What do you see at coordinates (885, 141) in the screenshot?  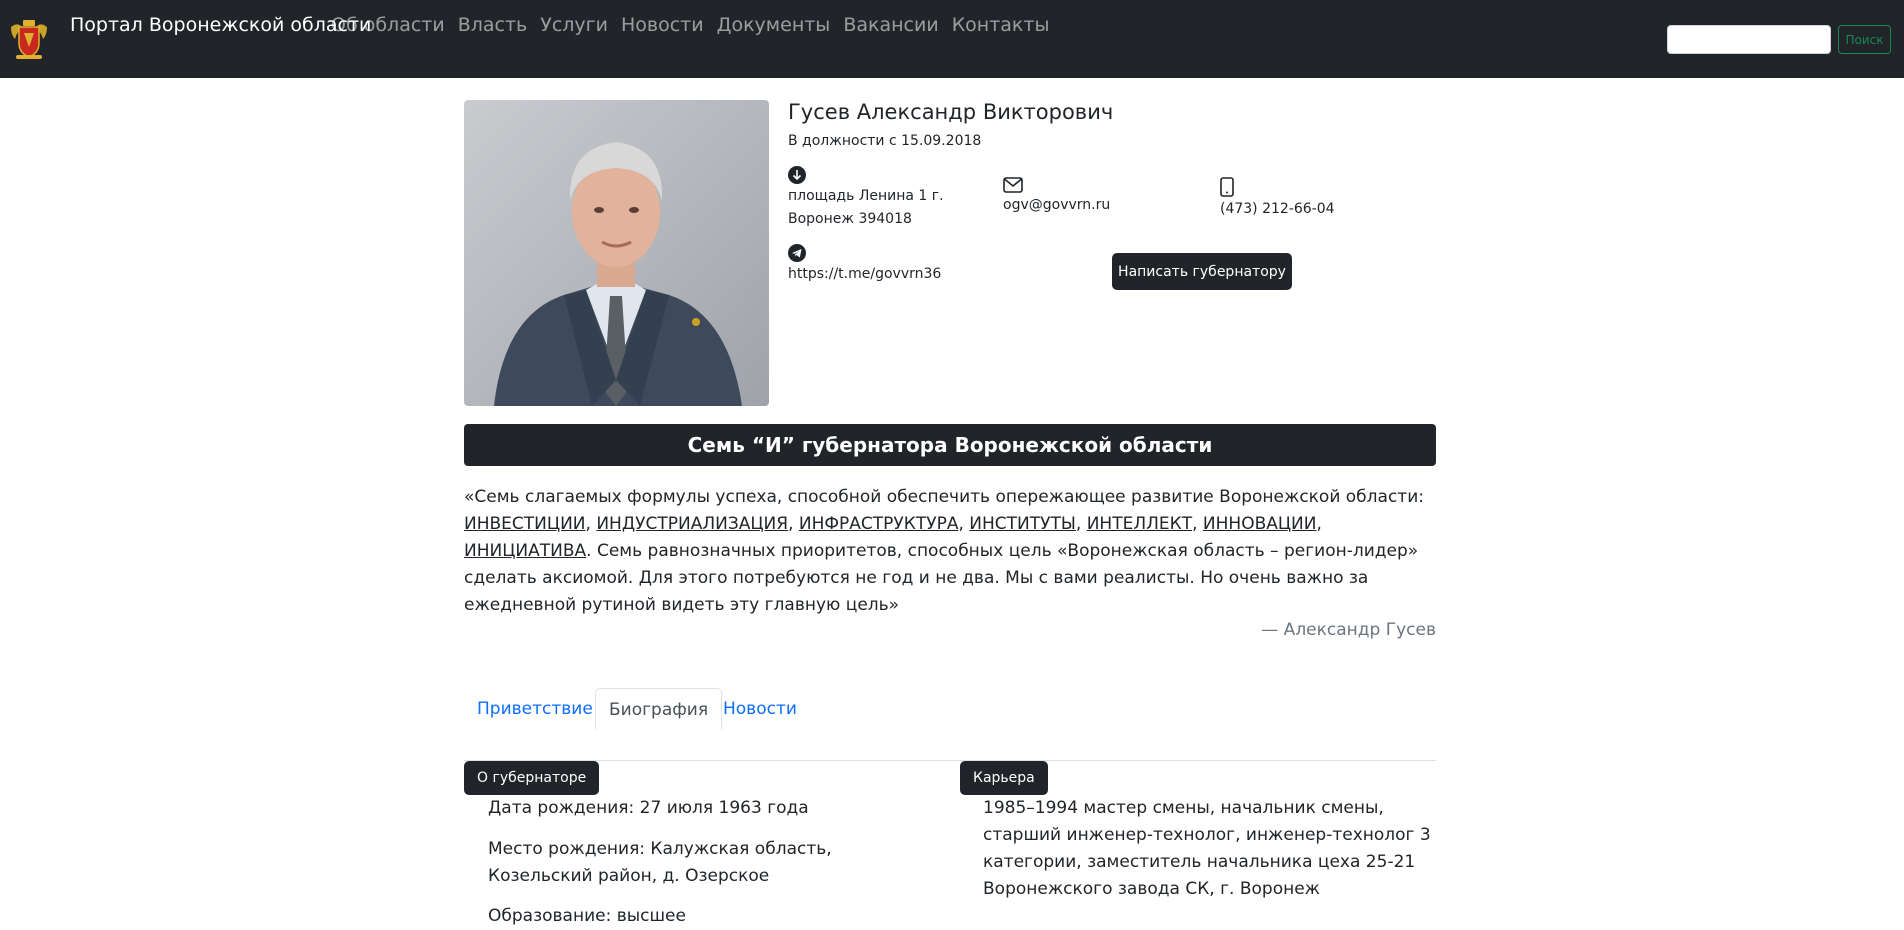 I see `in-office-since: В должности с 15.09.2018` at bounding box center [885, 141].